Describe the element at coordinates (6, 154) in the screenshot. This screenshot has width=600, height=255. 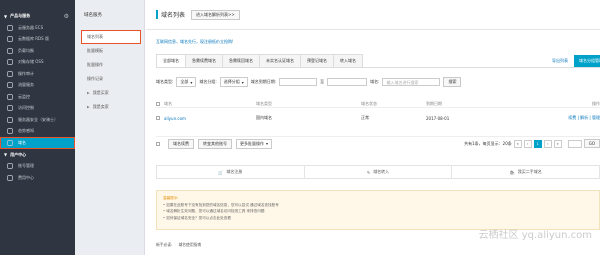
I see `caret-down-icon: ▼` at that location.